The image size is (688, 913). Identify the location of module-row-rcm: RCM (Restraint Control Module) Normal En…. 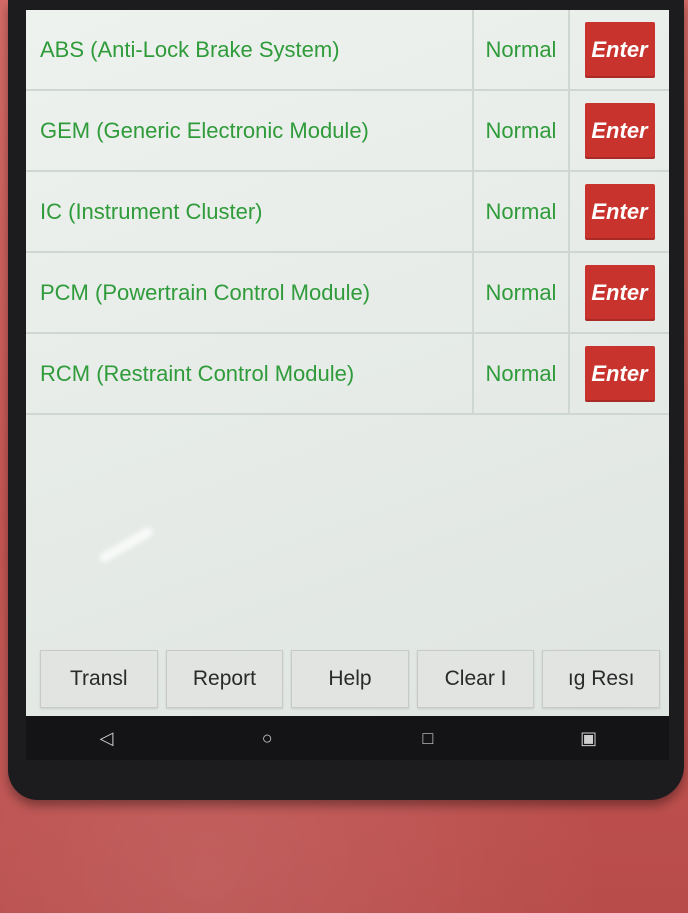
(347, 374).